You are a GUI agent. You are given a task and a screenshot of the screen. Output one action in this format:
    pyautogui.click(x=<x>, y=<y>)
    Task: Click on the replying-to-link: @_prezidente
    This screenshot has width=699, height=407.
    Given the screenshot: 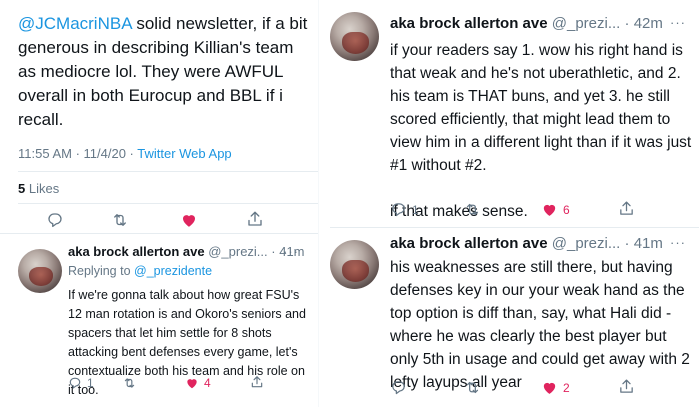 What is the action you would take?
    pyautogui.click(x=173, y=271)
    